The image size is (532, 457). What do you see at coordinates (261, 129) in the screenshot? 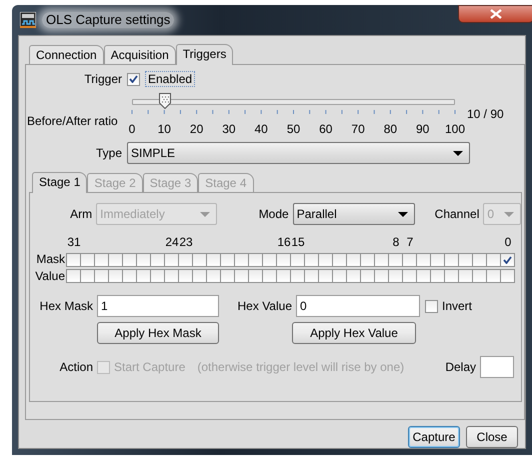
I see `tick-label: 40` at bounding box center [261, 129].